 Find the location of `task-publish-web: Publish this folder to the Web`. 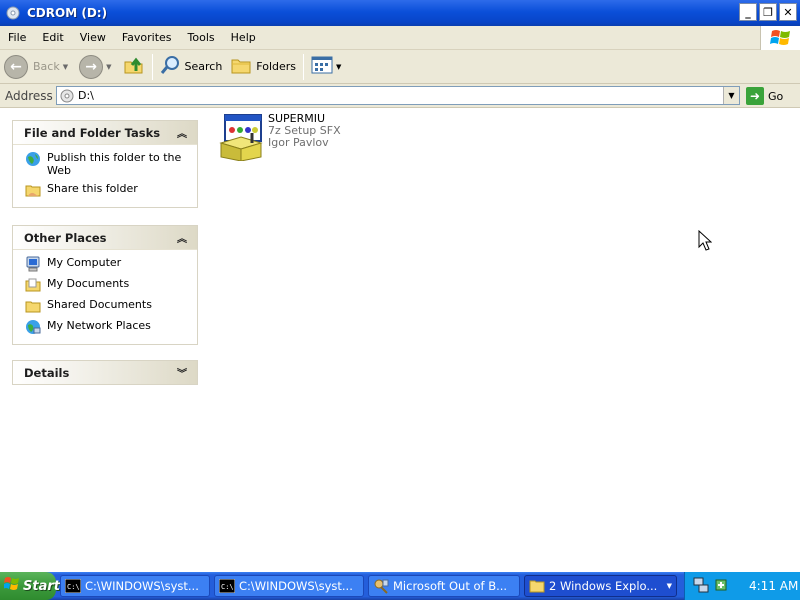

task-publish-web: Publish this folder to the Web is located at coordinates (108, 164).